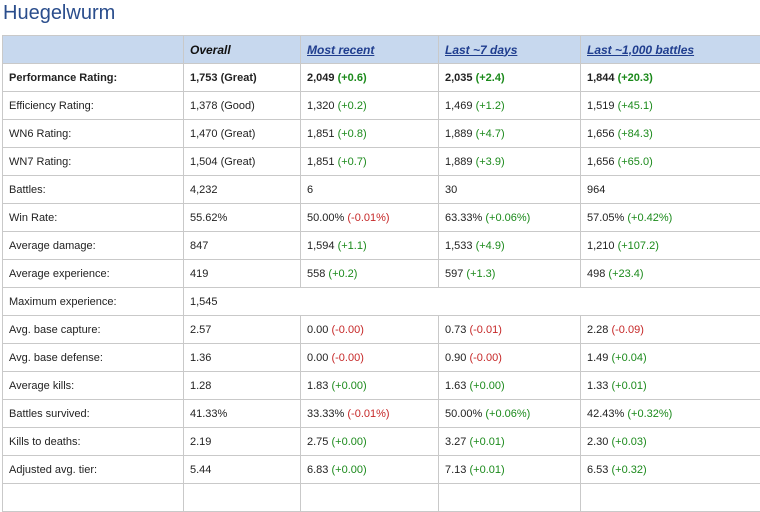 The image size is (760, 512). I want to click on value-text: 7.13, so click(455, 470).